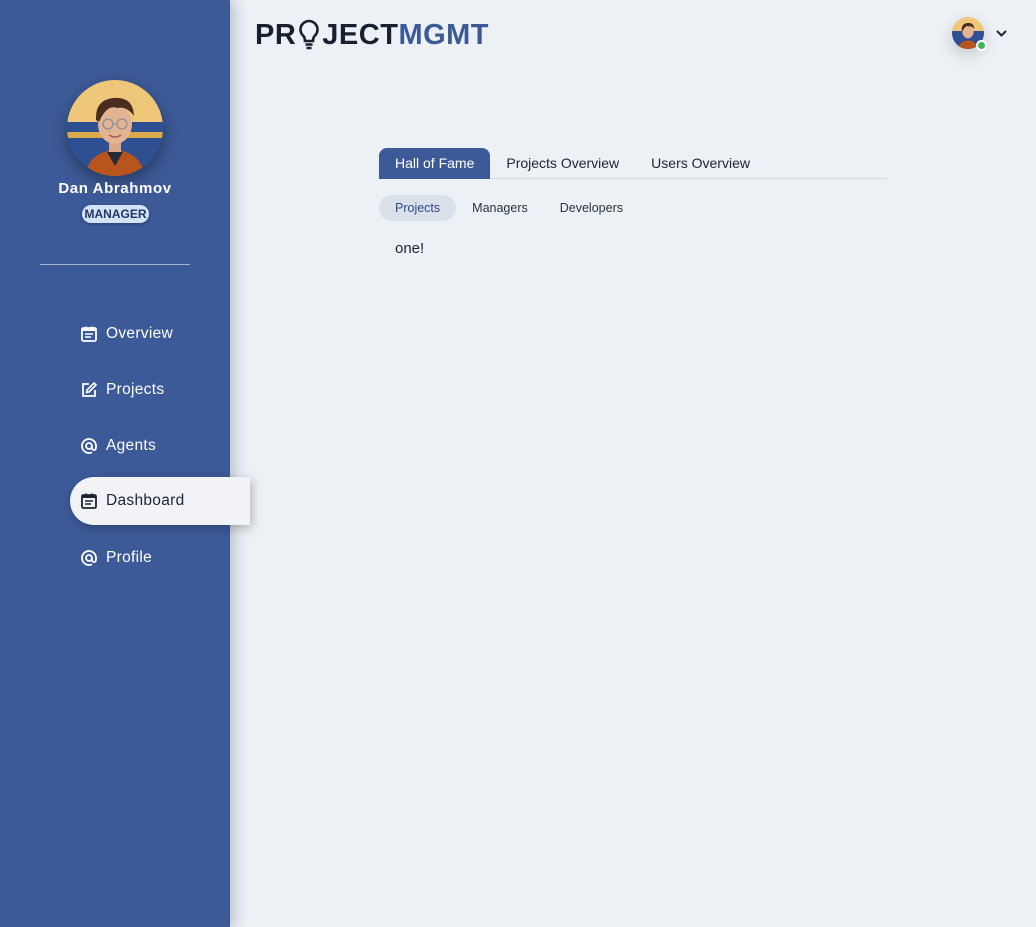  What do you see at coordinates (418, 208) in the screenshot?
I see `subtab-projects: Projects` at bounding box center [418, 208].